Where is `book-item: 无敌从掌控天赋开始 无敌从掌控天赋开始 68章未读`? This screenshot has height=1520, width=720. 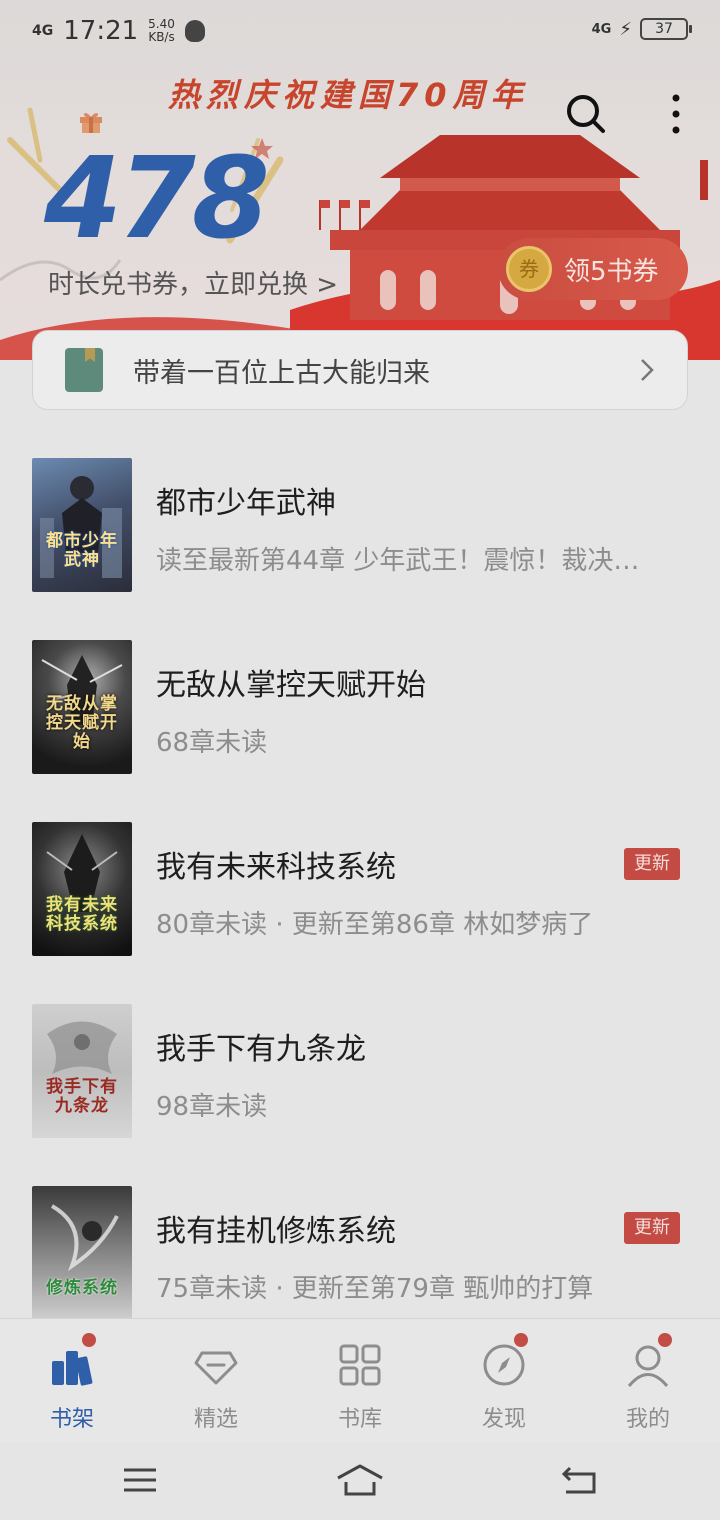
book-item: 无敌从掌控天赋开始 无敌从掌控天赋开始 68章未读 is located at coordinates (360, 700).